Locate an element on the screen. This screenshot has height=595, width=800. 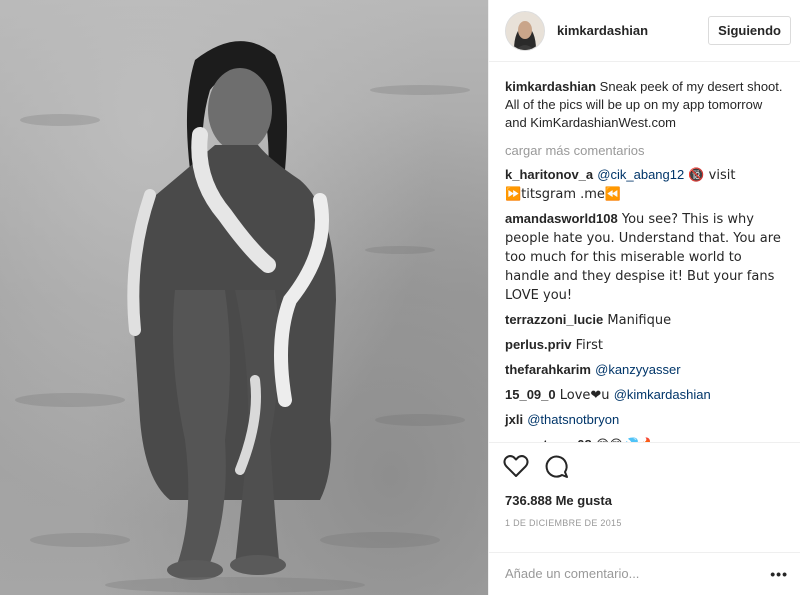
post-date: 1 DE DICIEMBRE DE 2015 is located at coordinates (563, 523).